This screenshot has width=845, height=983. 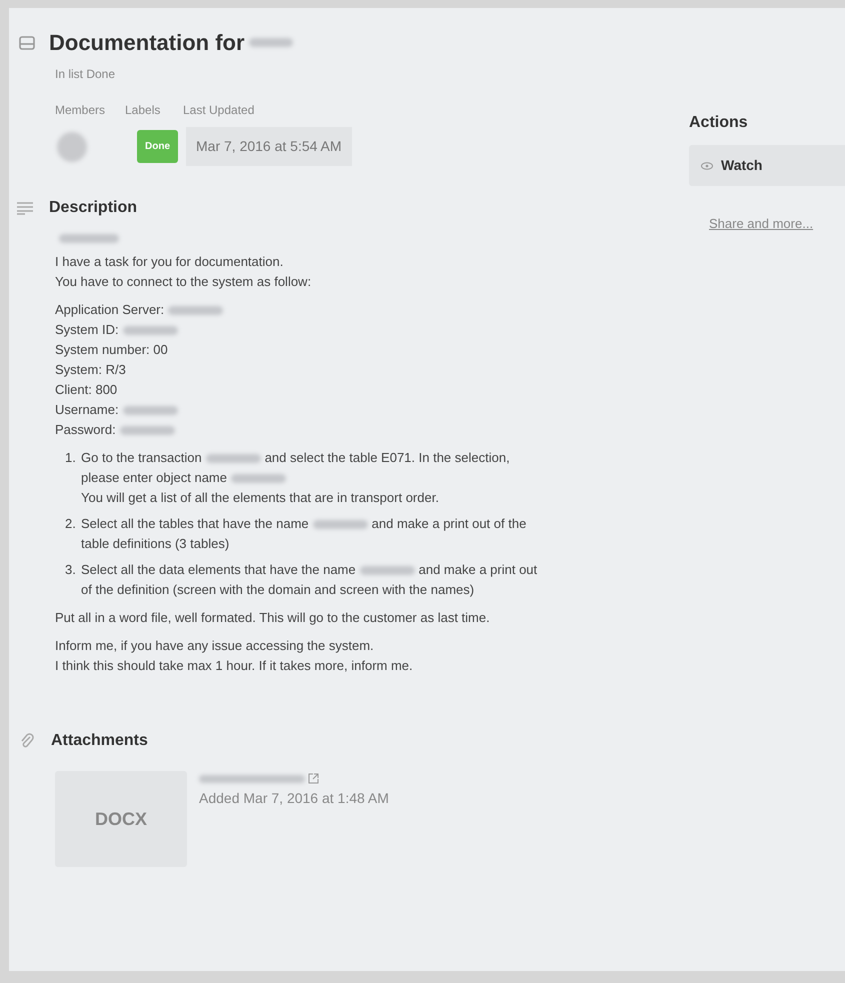 What do you see at coordinates (147, 43) in the screenshot?
I see `card-title: Documentation for` at bounding box center [147, 43].